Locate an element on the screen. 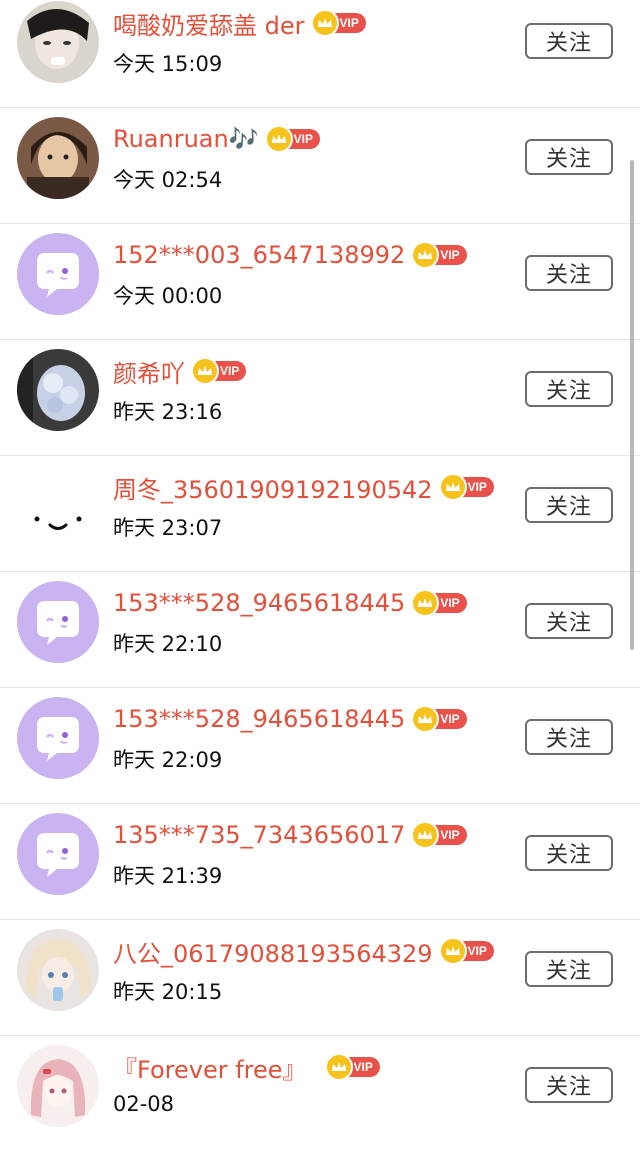  user-name: 八公_06179088193564329 is located at coordinates (273, 951).